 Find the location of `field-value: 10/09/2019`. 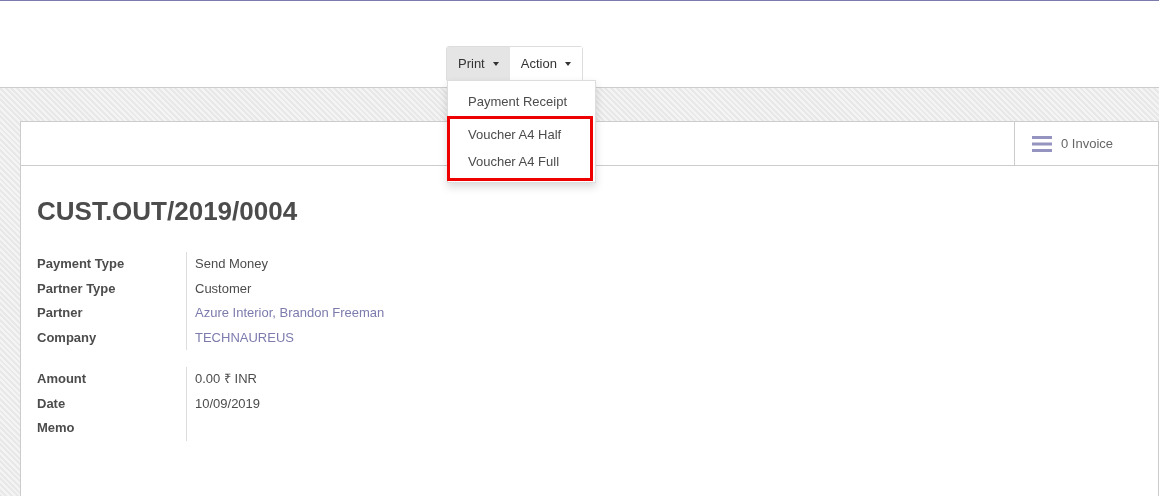

field-value: 10/09/2019 is located at coordinates (228, 403).